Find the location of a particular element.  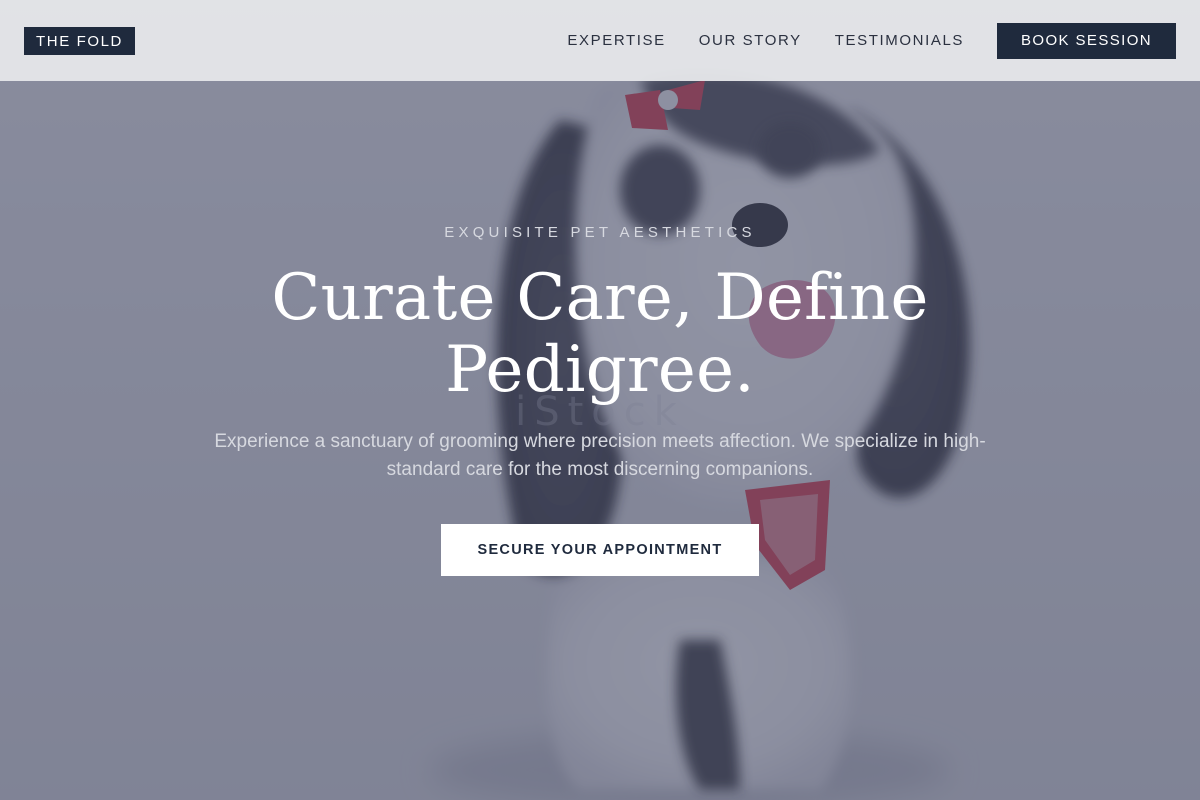

nav-link-expertise: EXPERTISE is located at coordinates (616, 40).